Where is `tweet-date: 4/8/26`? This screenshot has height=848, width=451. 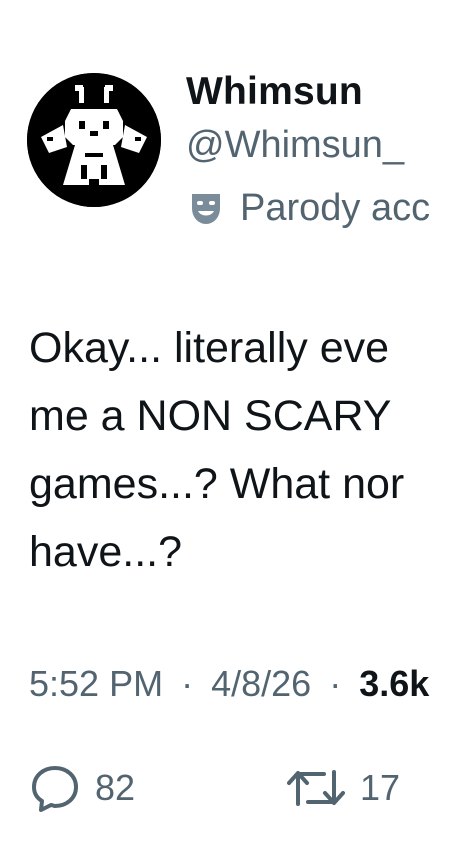 tweet-date: 4/8/26 is located at coordinates (261, 683).